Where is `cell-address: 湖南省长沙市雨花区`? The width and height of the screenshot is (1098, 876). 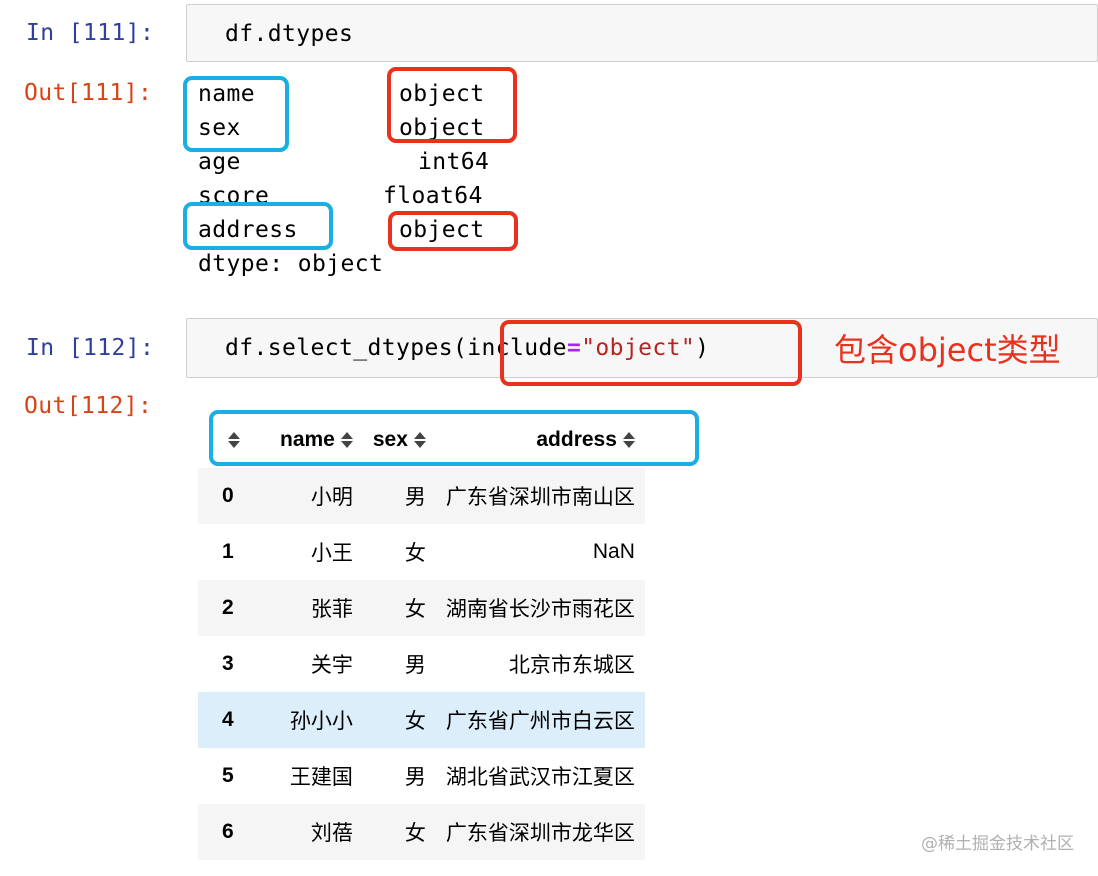 cell-address: 湖南省长沙市雨花区 is located at coordinates (540, 609).